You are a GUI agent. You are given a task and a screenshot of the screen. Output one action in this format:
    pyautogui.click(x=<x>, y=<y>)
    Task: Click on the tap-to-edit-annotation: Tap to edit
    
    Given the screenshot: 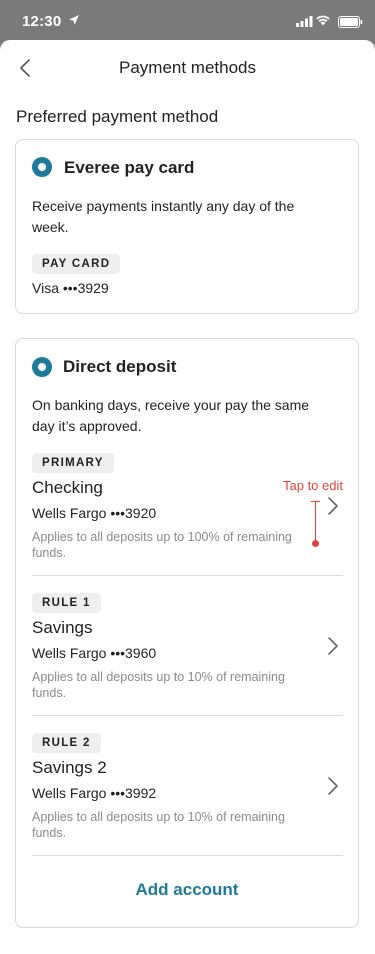 What is the action you would take?
    pyautogui.click(x=313, y=485)
    